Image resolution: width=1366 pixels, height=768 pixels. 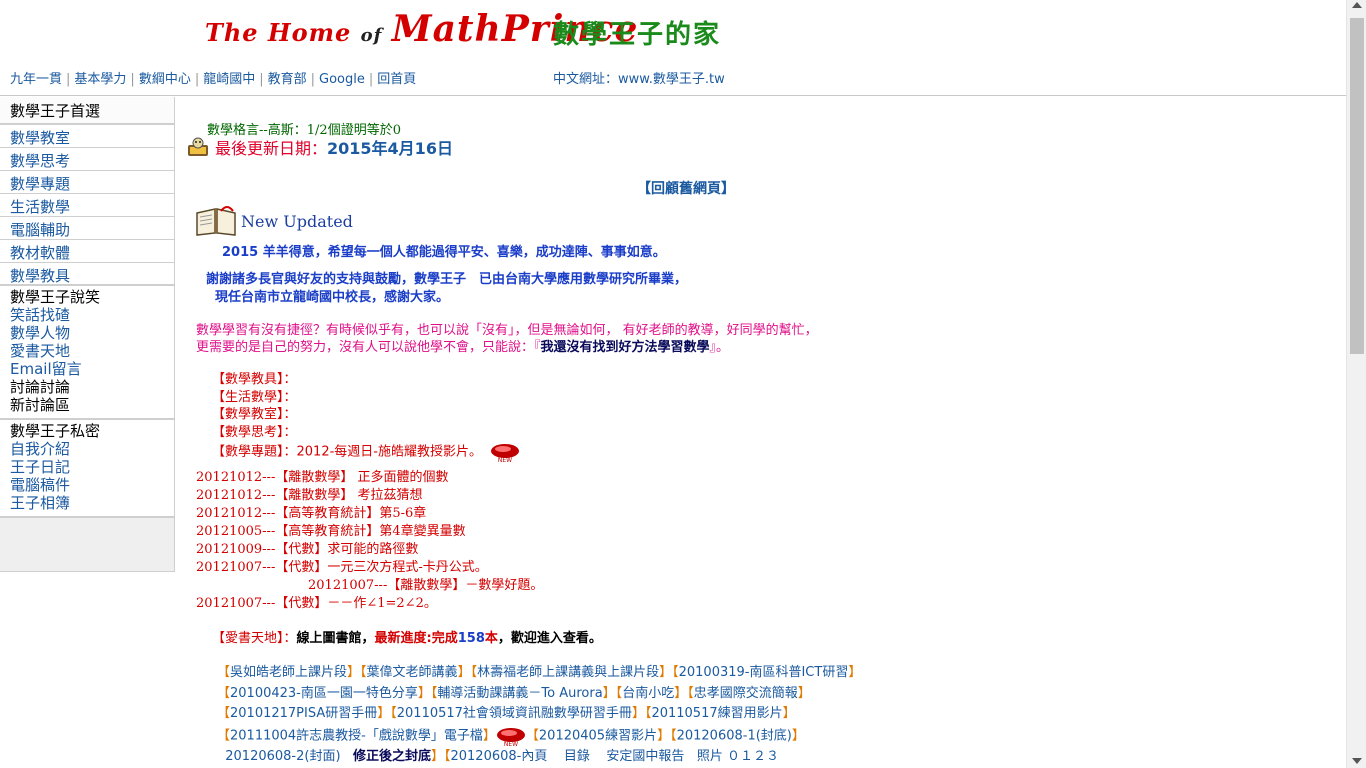 I want to click on nav-link-syllabus-center: 數綱中心, so click(x=165, y=79).